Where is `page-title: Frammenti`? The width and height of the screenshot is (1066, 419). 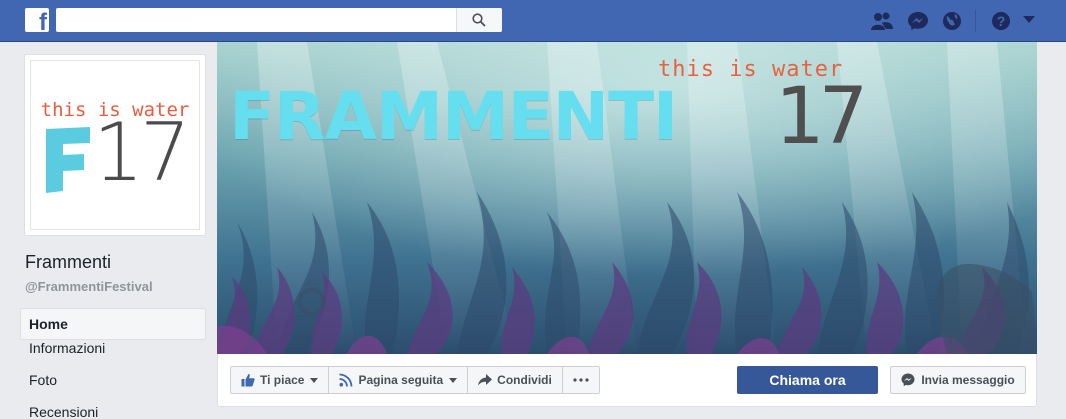
page-title: Frammenti is located at coordinates (68, 262).